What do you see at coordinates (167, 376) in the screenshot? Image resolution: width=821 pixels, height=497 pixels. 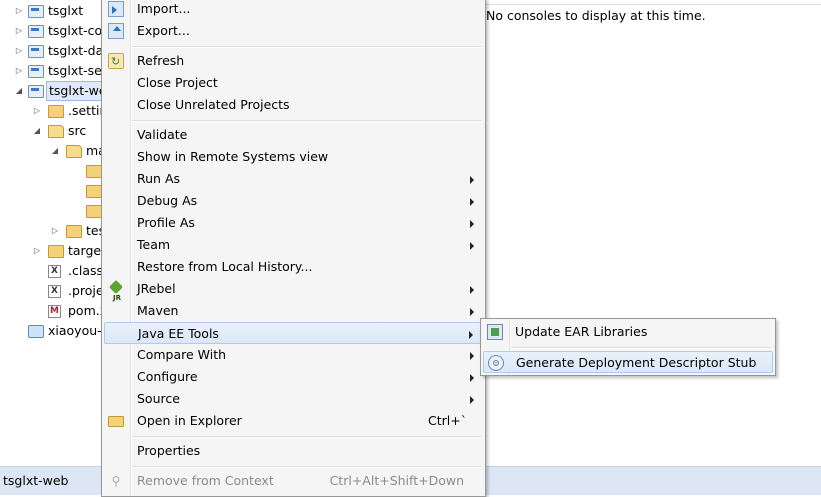 I see `menu-item-label: Configure` at bounding box center [167, 376].